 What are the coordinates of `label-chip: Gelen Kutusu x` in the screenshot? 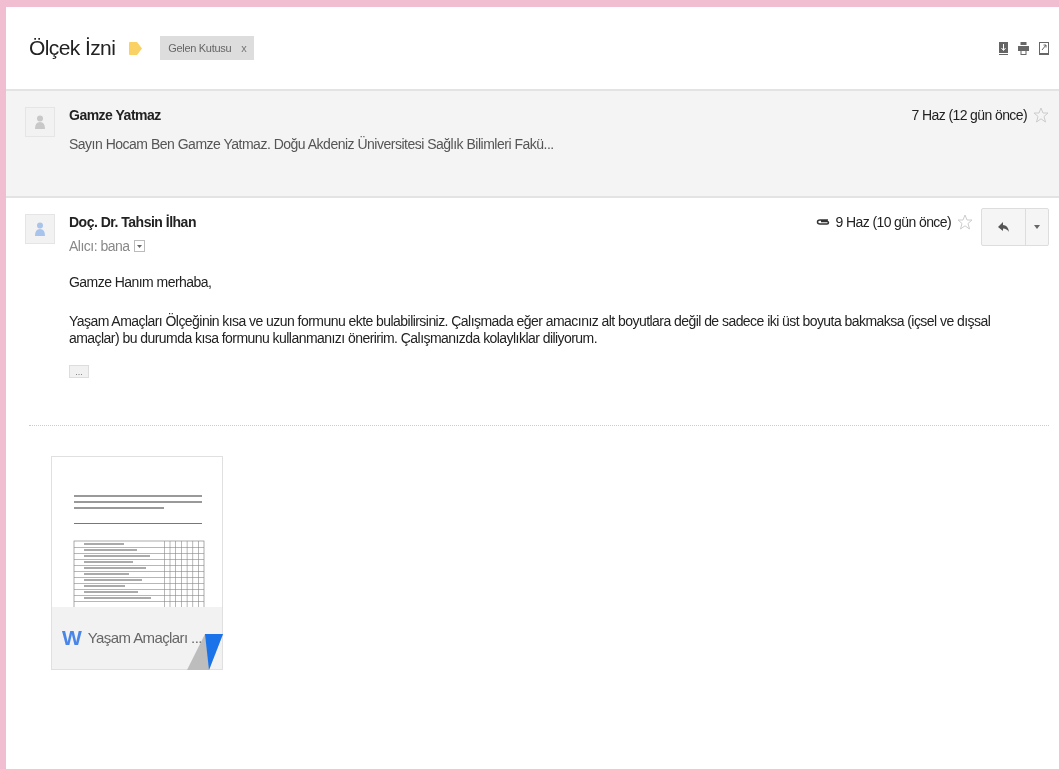 It's located at (207, 48).